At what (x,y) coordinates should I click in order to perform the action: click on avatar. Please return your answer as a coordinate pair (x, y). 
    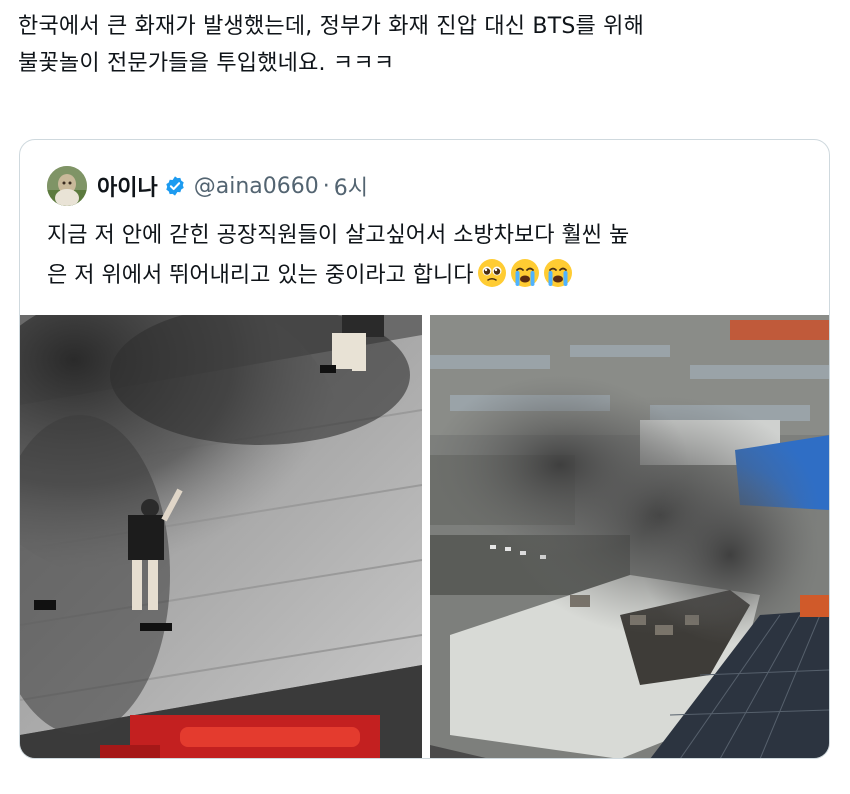
    Looking at the image, I should click on (67, 186).